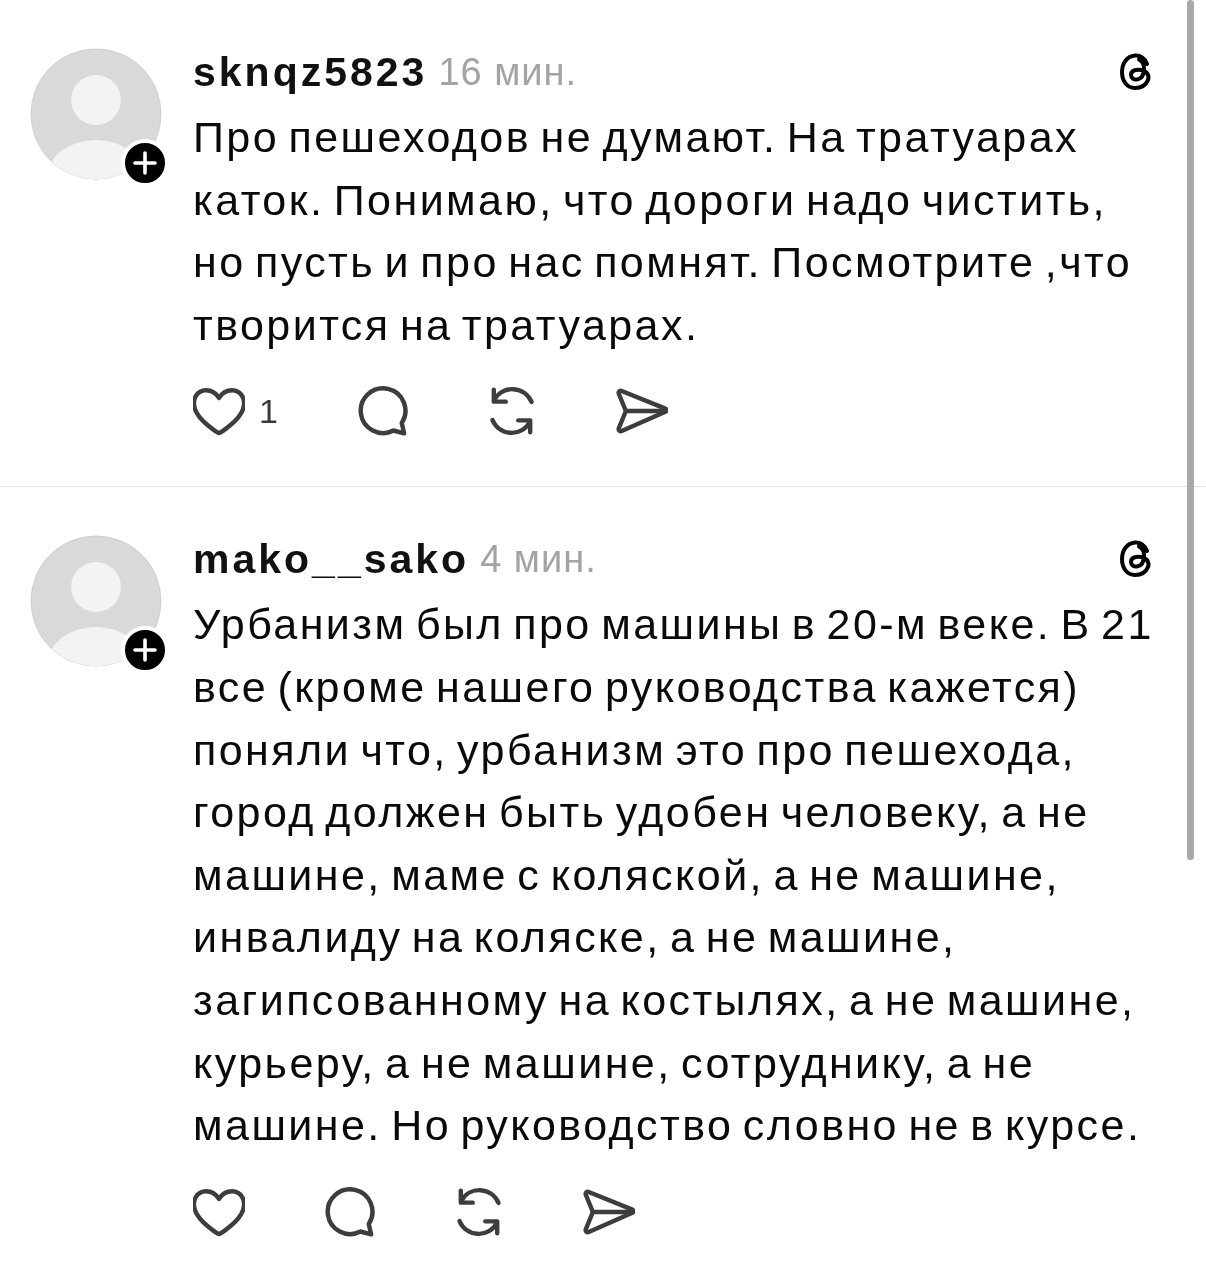 This screenshot has width=1206, height=1284. Describe the element at coordinates (538, 559) in the screenshot. I see `post-time: 4 мин.` at that location.